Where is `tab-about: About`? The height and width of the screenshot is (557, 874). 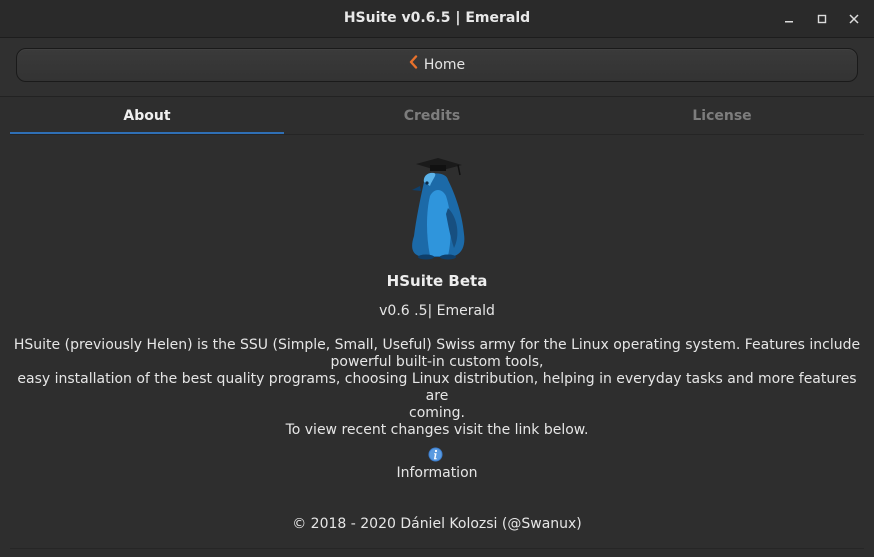
tab-about: About is located at coordinates (147, 116).